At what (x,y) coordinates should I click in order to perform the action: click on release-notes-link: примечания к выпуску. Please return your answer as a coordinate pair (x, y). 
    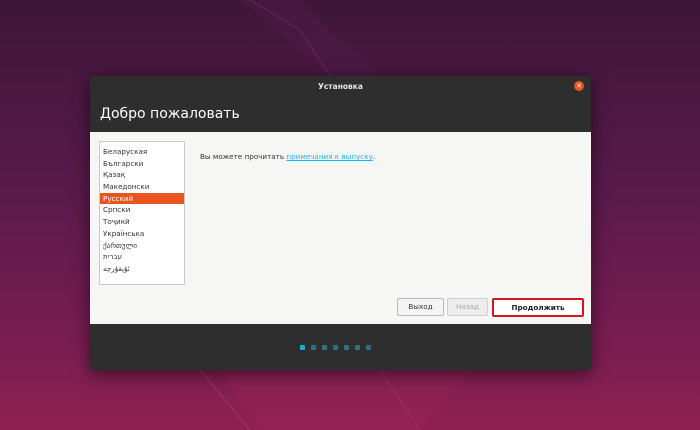
    Looking at the image, I should click on (329, 156).